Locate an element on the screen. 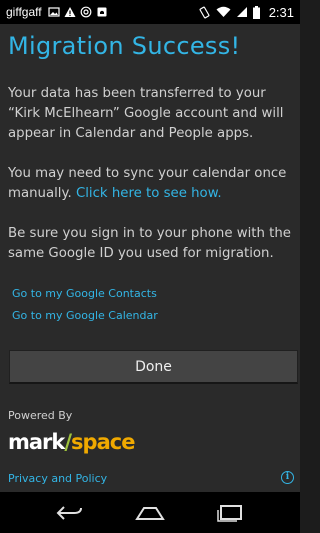 The image size is (320, 533). image-icon is located at coordinates (53, 12).